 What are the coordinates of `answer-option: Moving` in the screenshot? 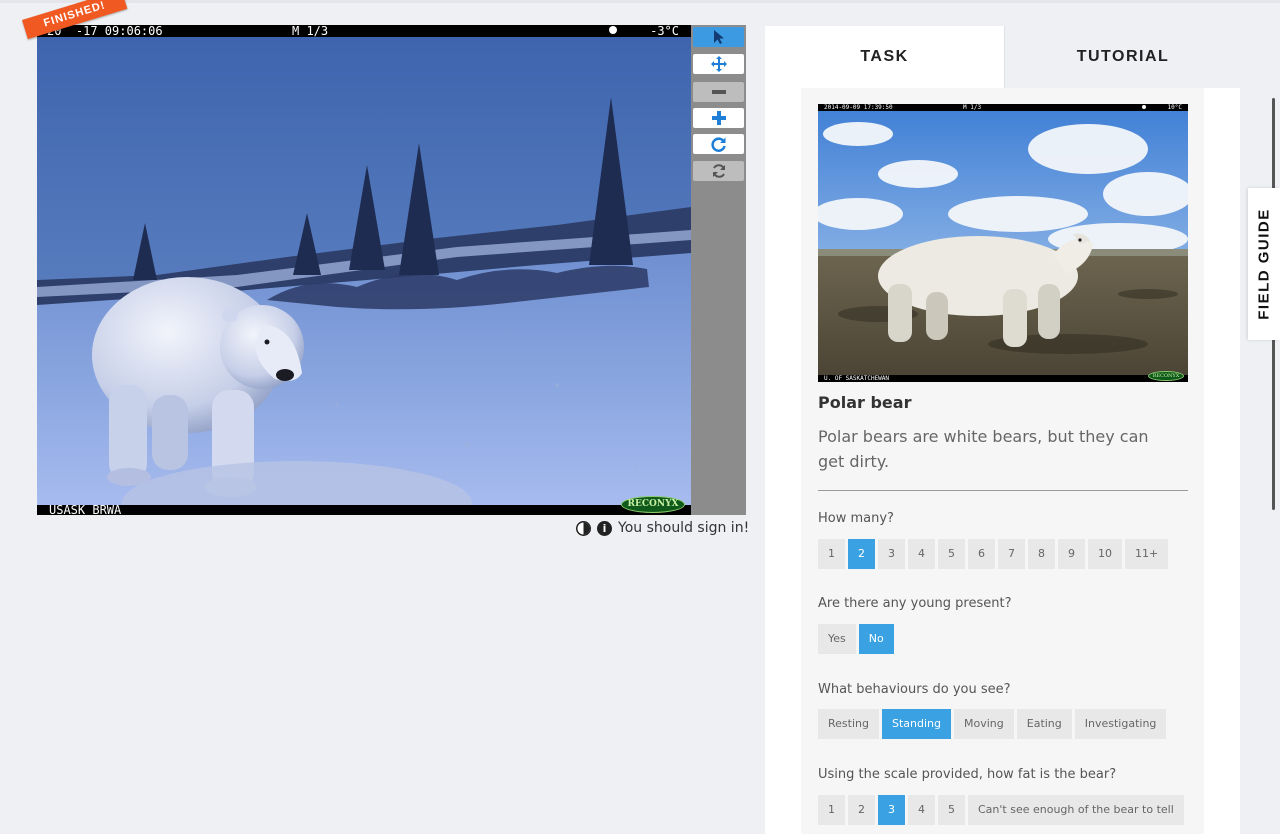 It's located at (984, 724).